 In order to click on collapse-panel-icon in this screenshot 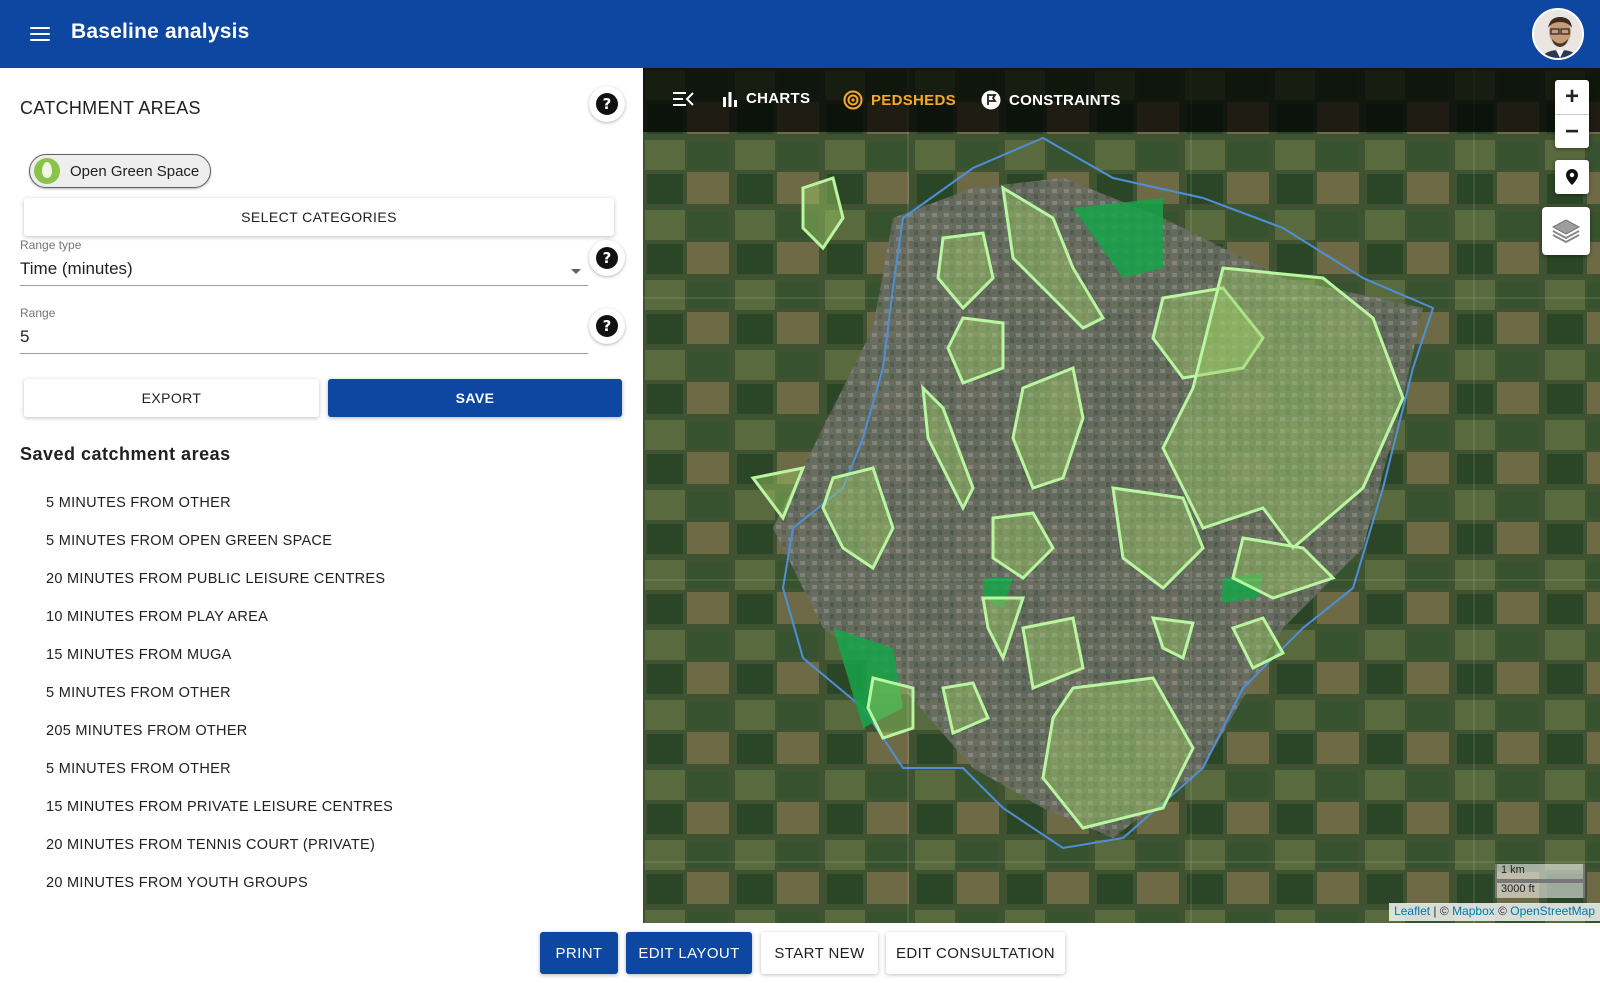, I will do `click(684, 99)`.